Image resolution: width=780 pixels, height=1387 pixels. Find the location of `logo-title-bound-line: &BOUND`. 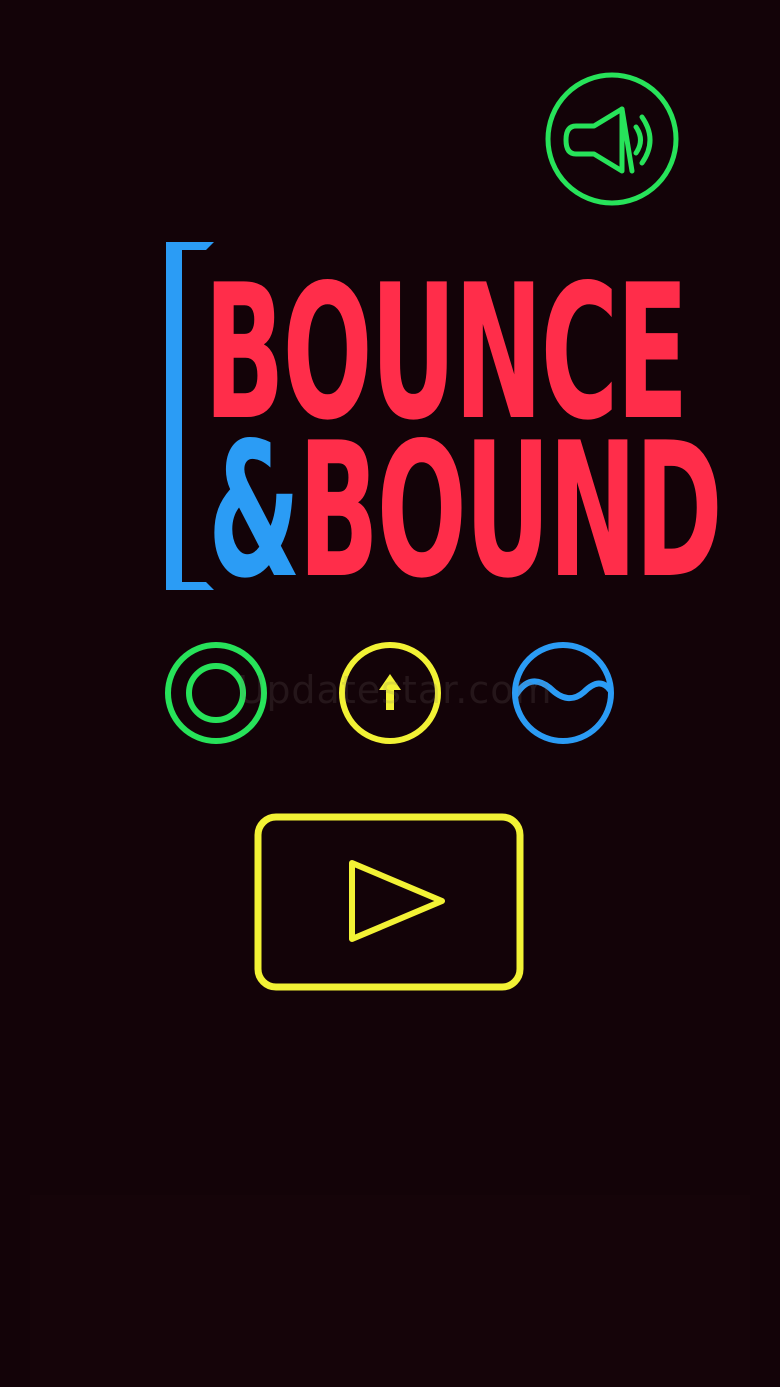

logo-title-bound-line: &BOUND is located at coordinates (465, 511).